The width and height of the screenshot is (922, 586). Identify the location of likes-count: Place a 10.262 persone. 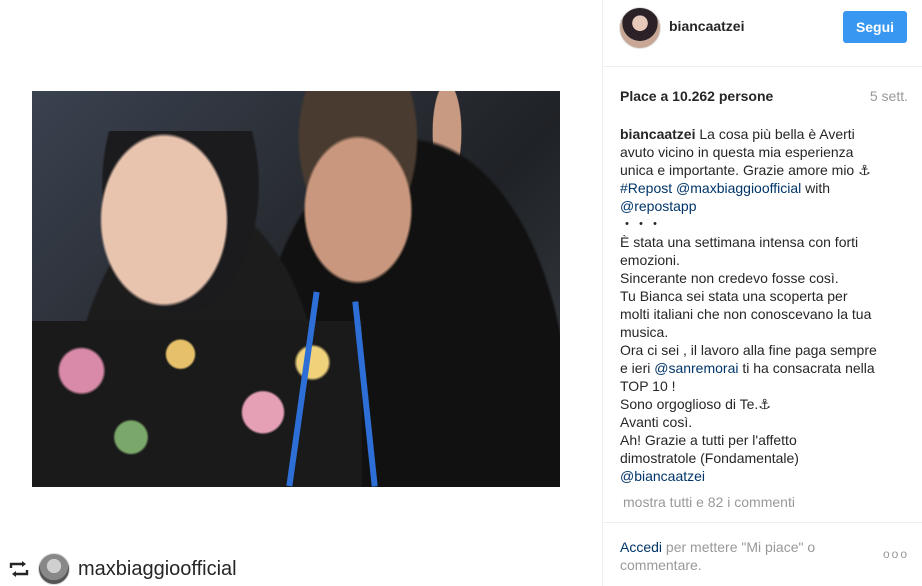
(696, 96).